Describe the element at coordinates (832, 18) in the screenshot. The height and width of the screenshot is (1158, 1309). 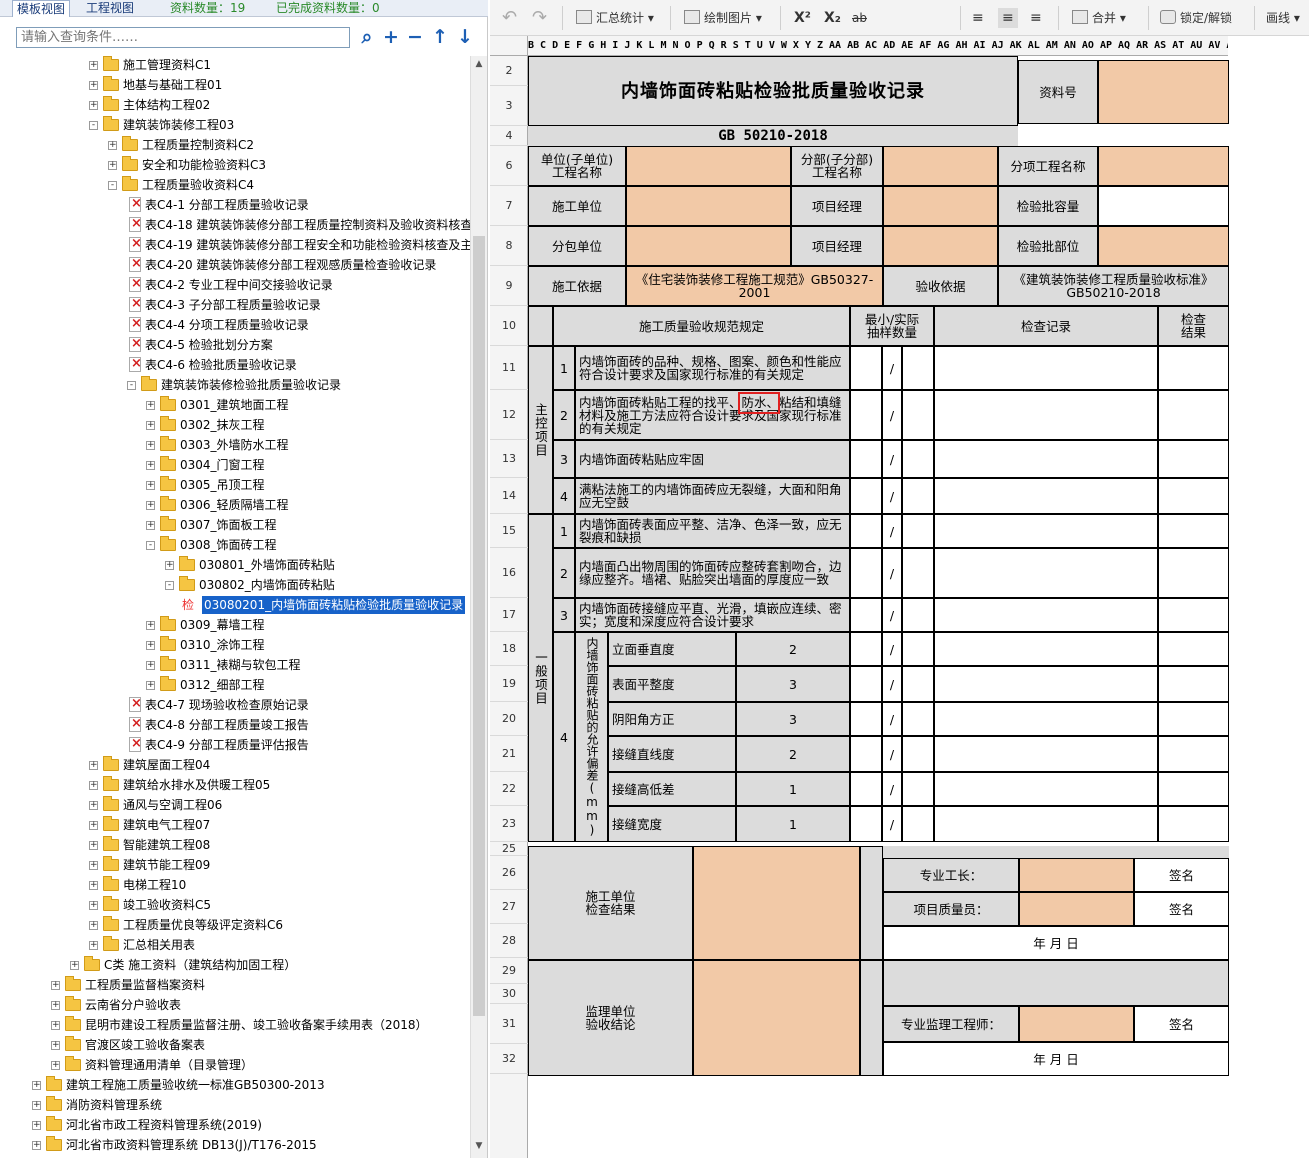
I see `subscript-button: X₂` at that location.